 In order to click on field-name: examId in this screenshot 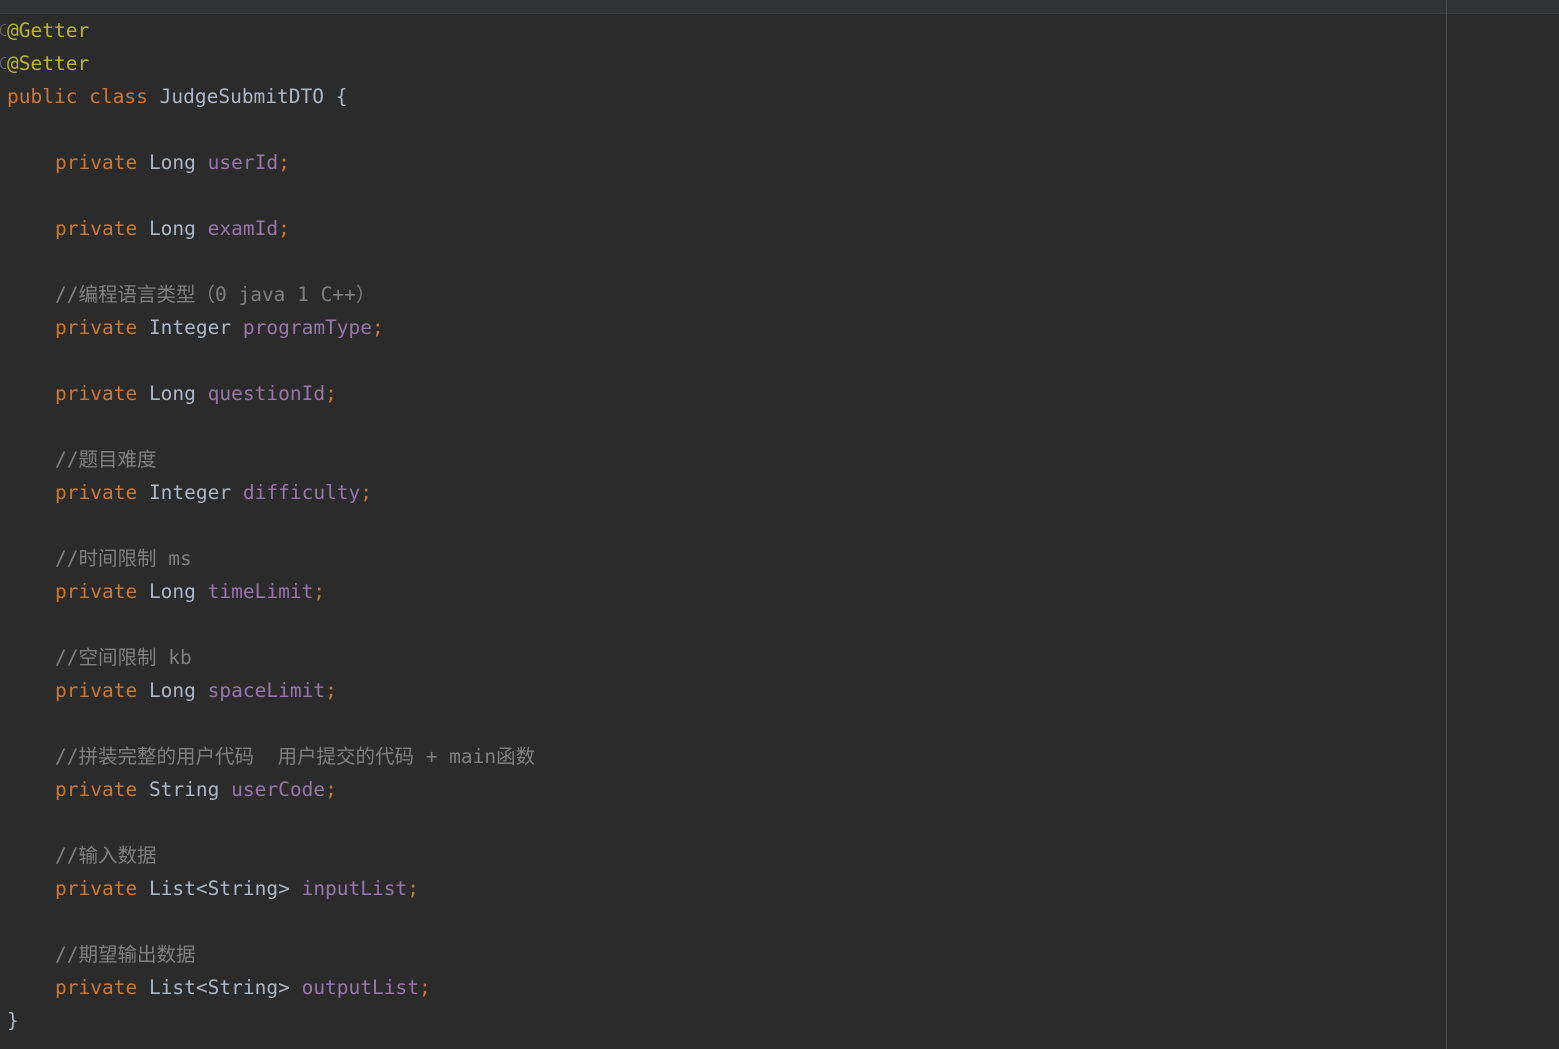, I will do `click(243, 228)`.